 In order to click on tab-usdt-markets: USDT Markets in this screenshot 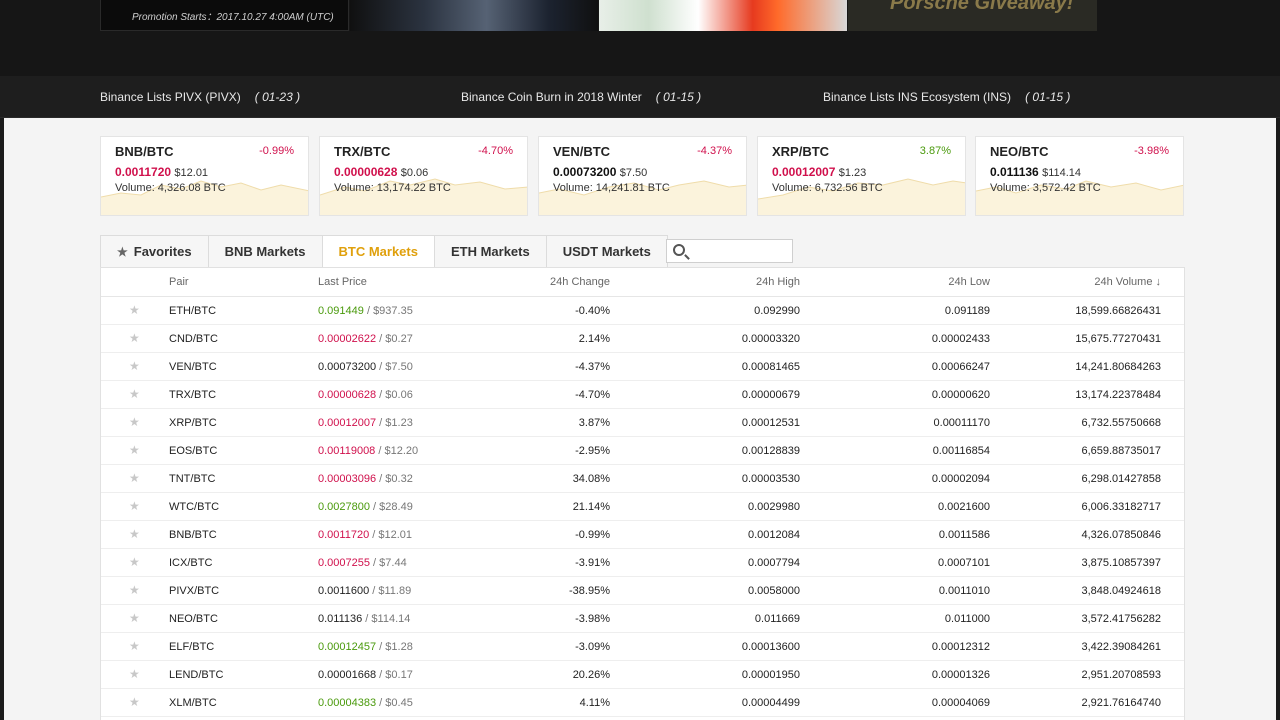, I will do `click(606, 251)`.